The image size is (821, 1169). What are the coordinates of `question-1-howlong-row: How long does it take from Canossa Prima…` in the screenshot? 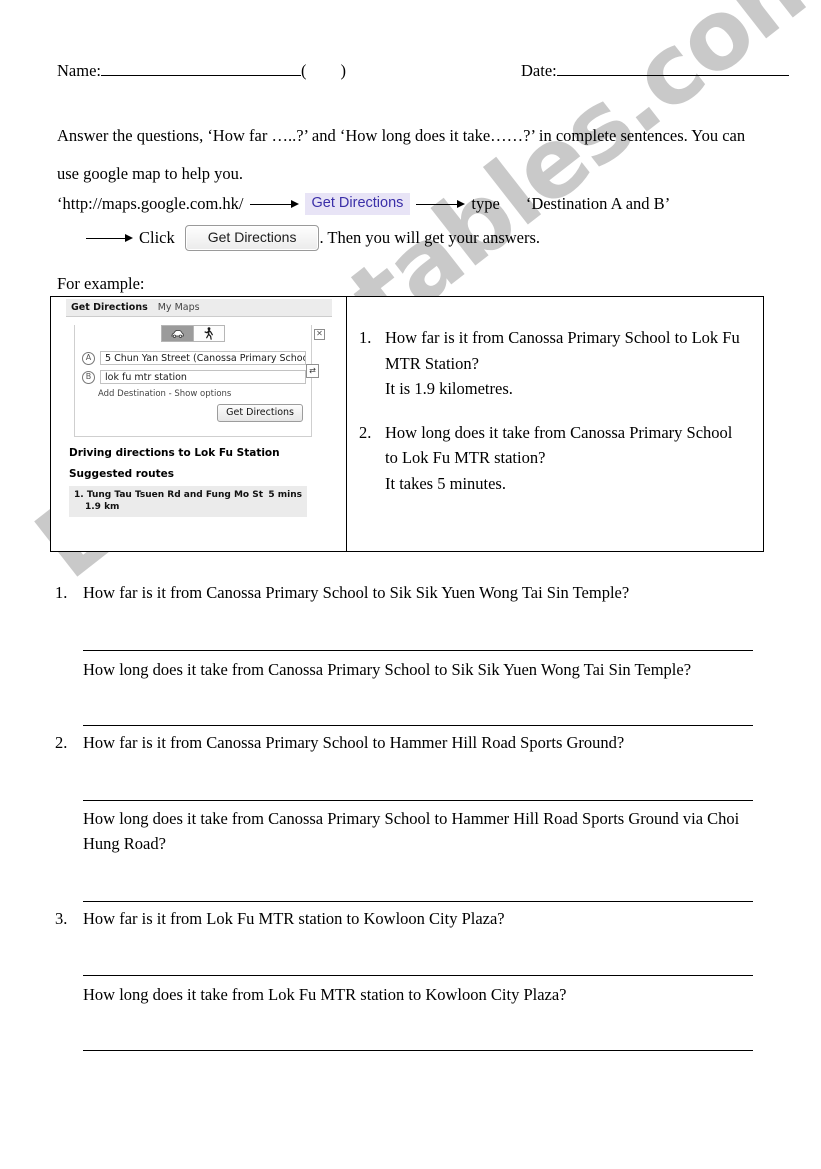 It's located at (410, 669).